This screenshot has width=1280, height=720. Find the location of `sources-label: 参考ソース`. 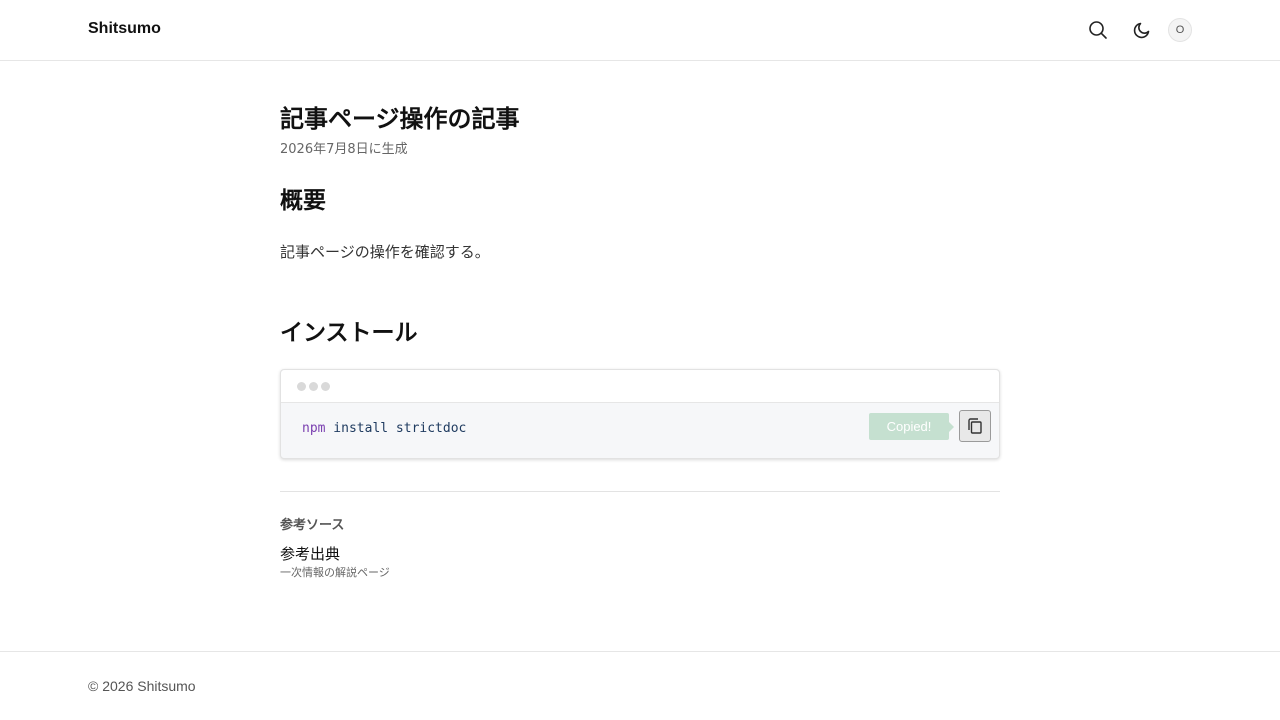

sources-label: 参考ソース is located at coordinates (312, 525).